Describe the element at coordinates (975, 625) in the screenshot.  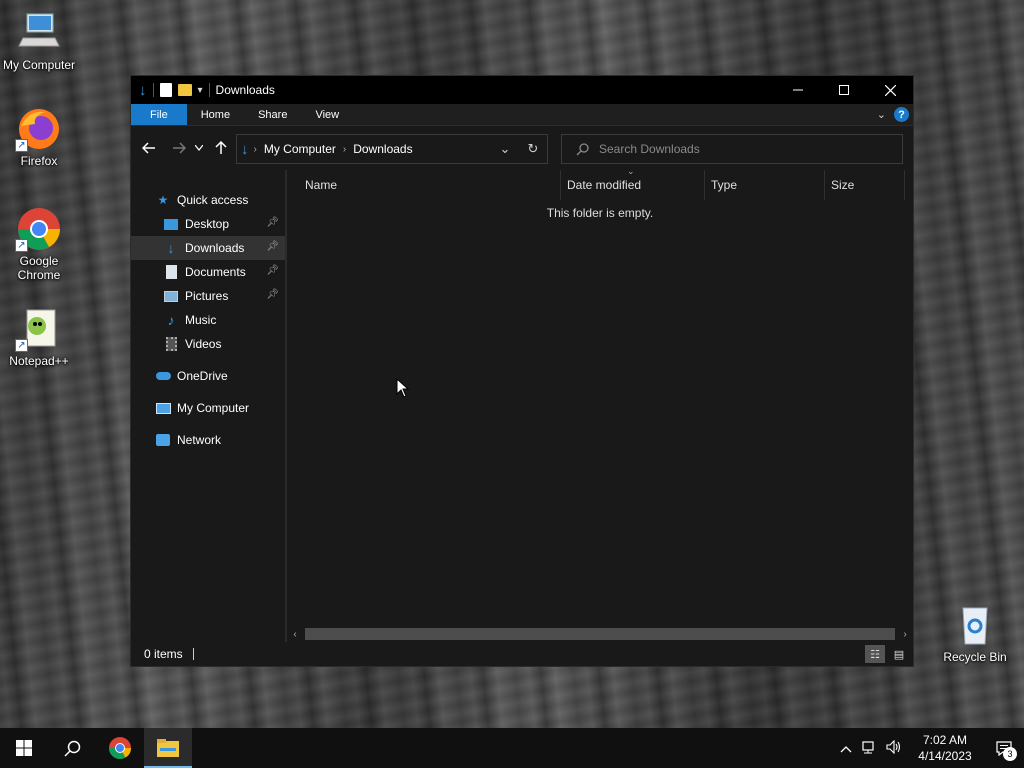
I see `recycle-bin-icon` at that location.